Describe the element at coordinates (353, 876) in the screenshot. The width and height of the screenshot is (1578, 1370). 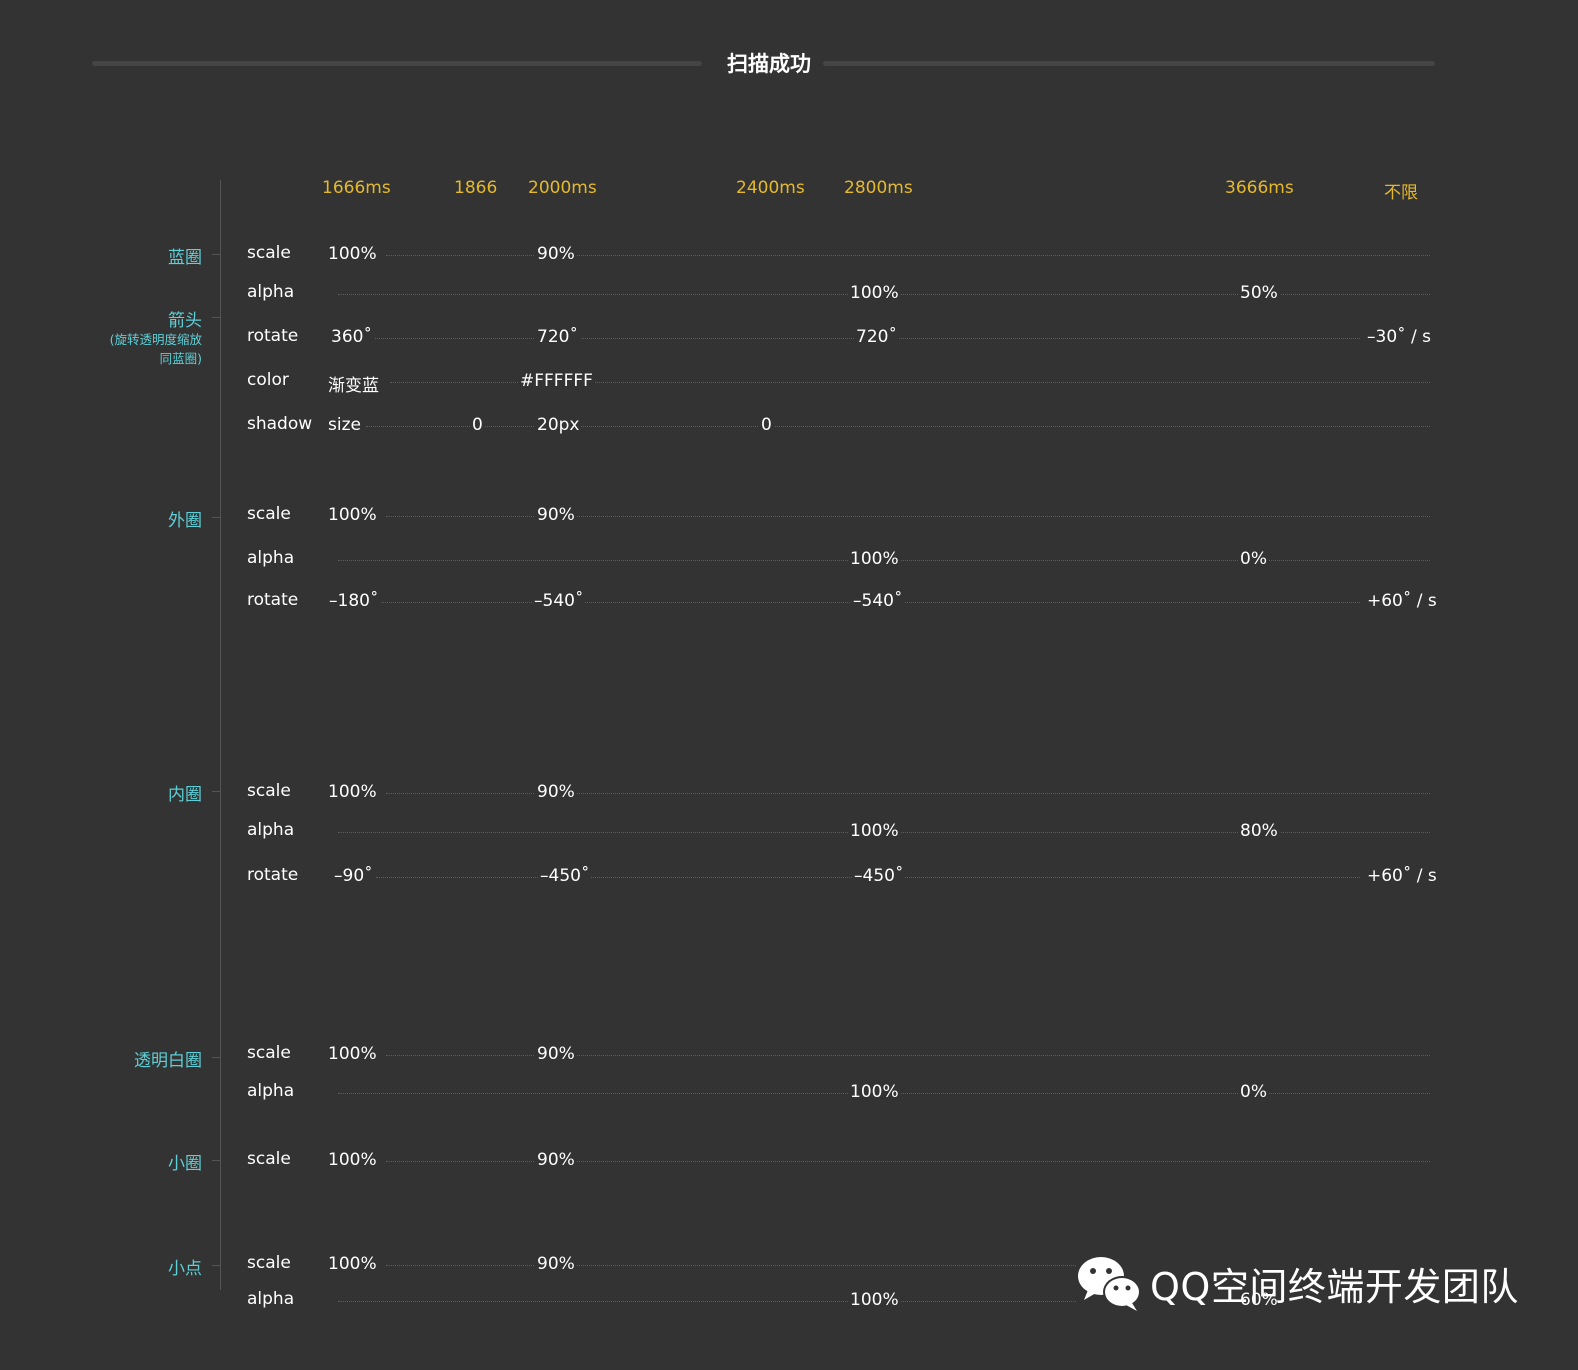
I see `keyframe-value: –90˚` at that location.